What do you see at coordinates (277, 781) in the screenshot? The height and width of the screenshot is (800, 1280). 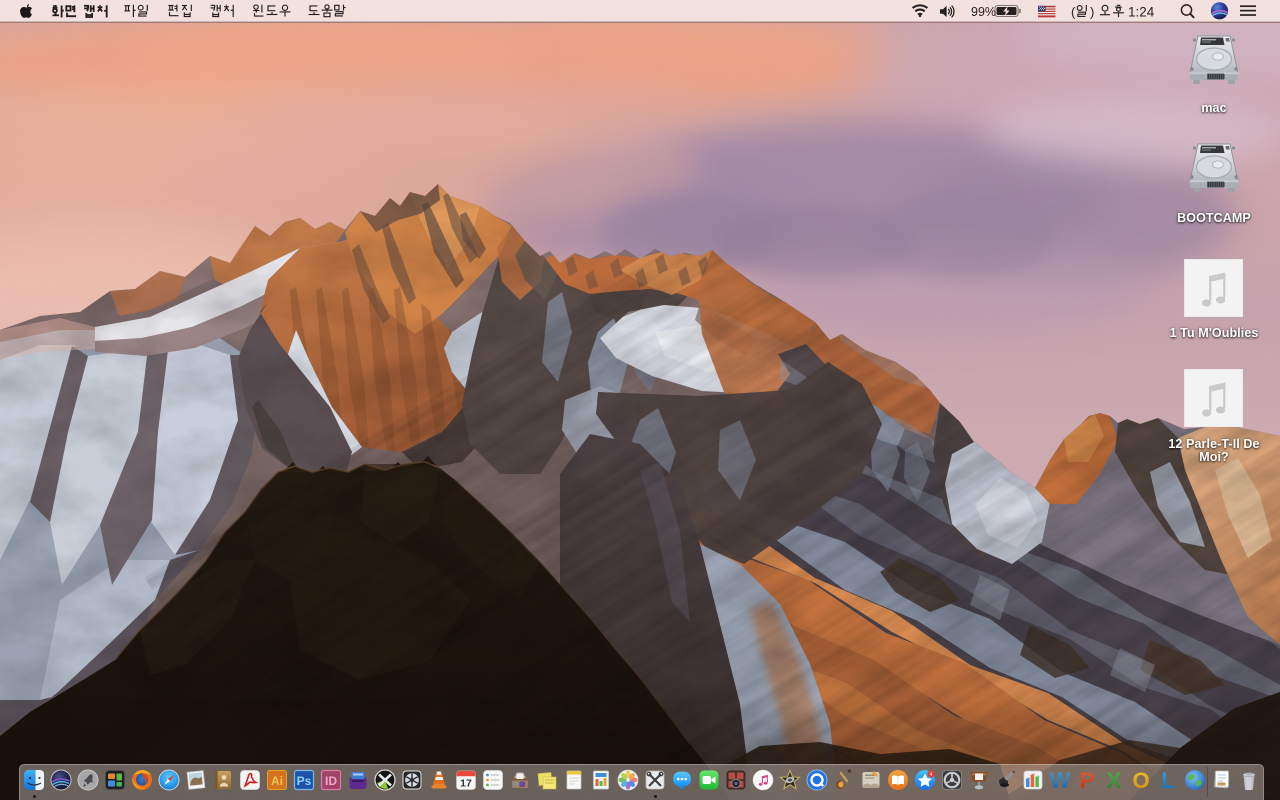 I see `svg-text: Ai` at bounding box center [277, 781].